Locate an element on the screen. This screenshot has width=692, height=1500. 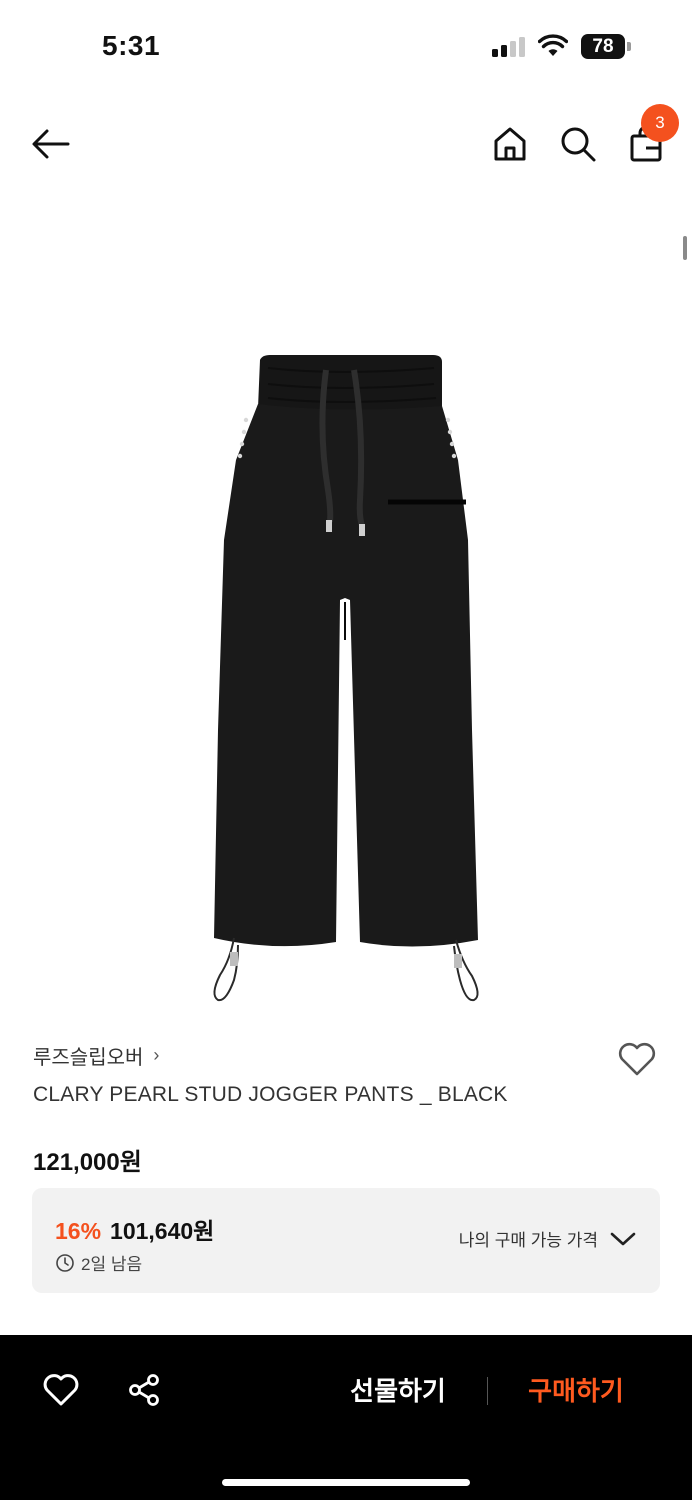
my-price-toggle: 나의 구매 가능 가격 is located at coordinates (547, 1238).